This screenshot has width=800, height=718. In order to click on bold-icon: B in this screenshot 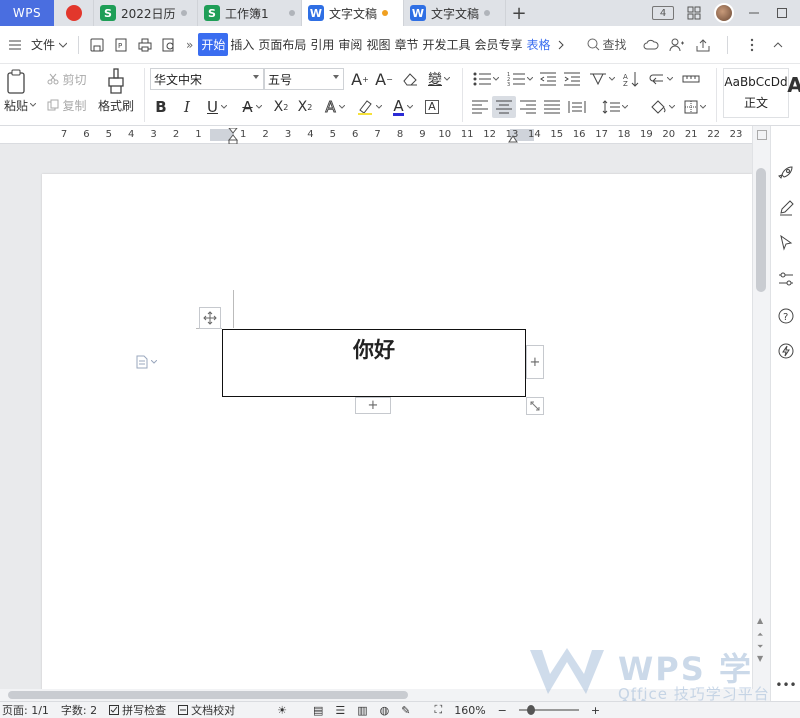, I will do `click(161, 107)`.